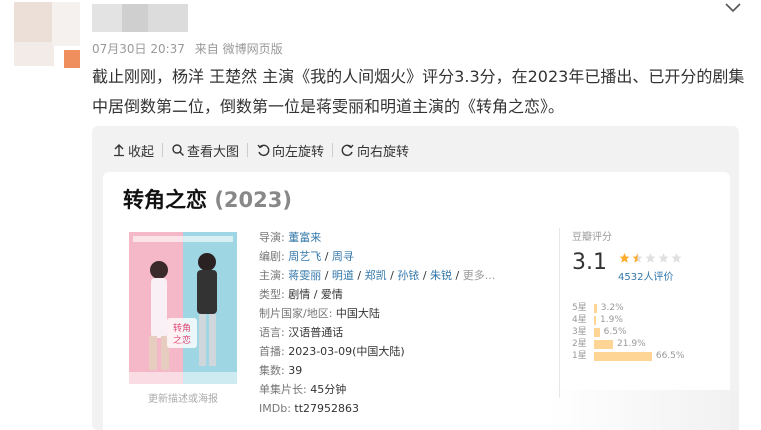 Image resolution: width=761 pixels, height=430 pixels. I want to click on movie-poster: 转角 之恋, so click(183, 308).